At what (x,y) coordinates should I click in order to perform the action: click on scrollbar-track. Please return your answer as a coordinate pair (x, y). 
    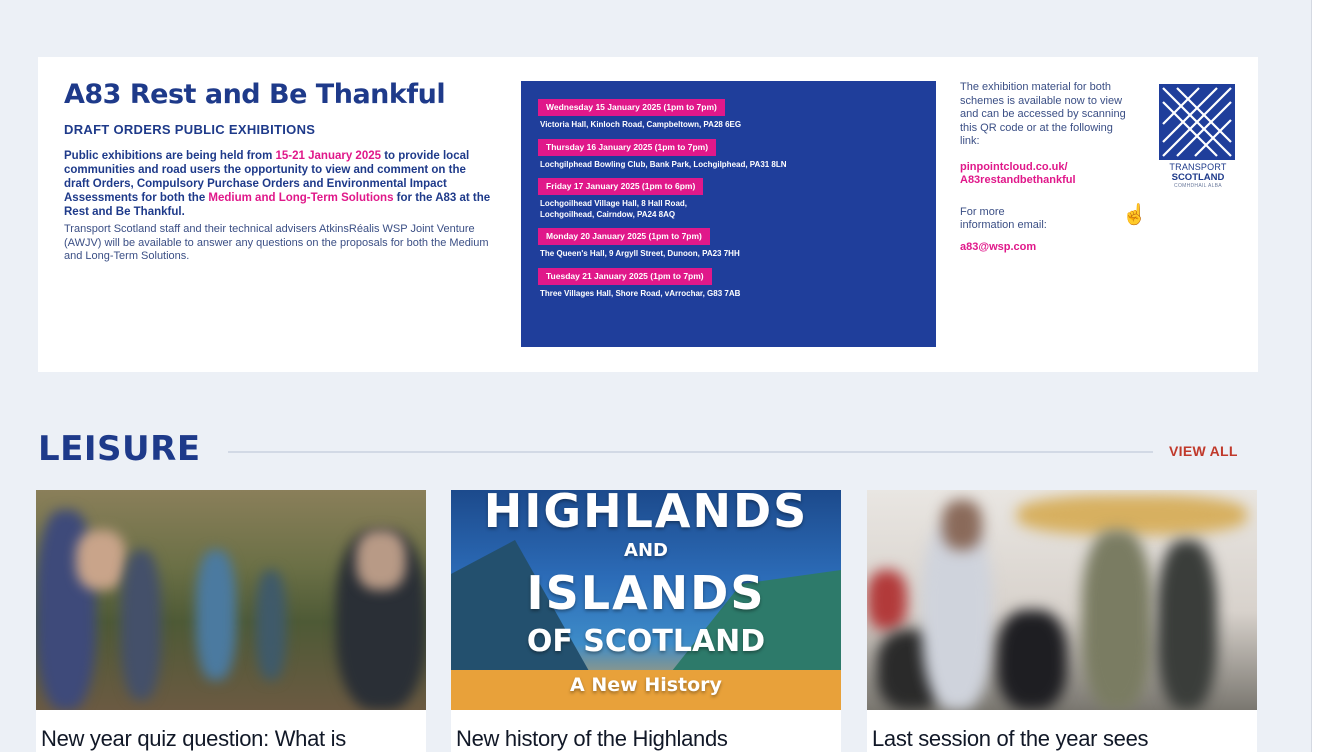
    Looking at the image, I should click on (1315, 376).